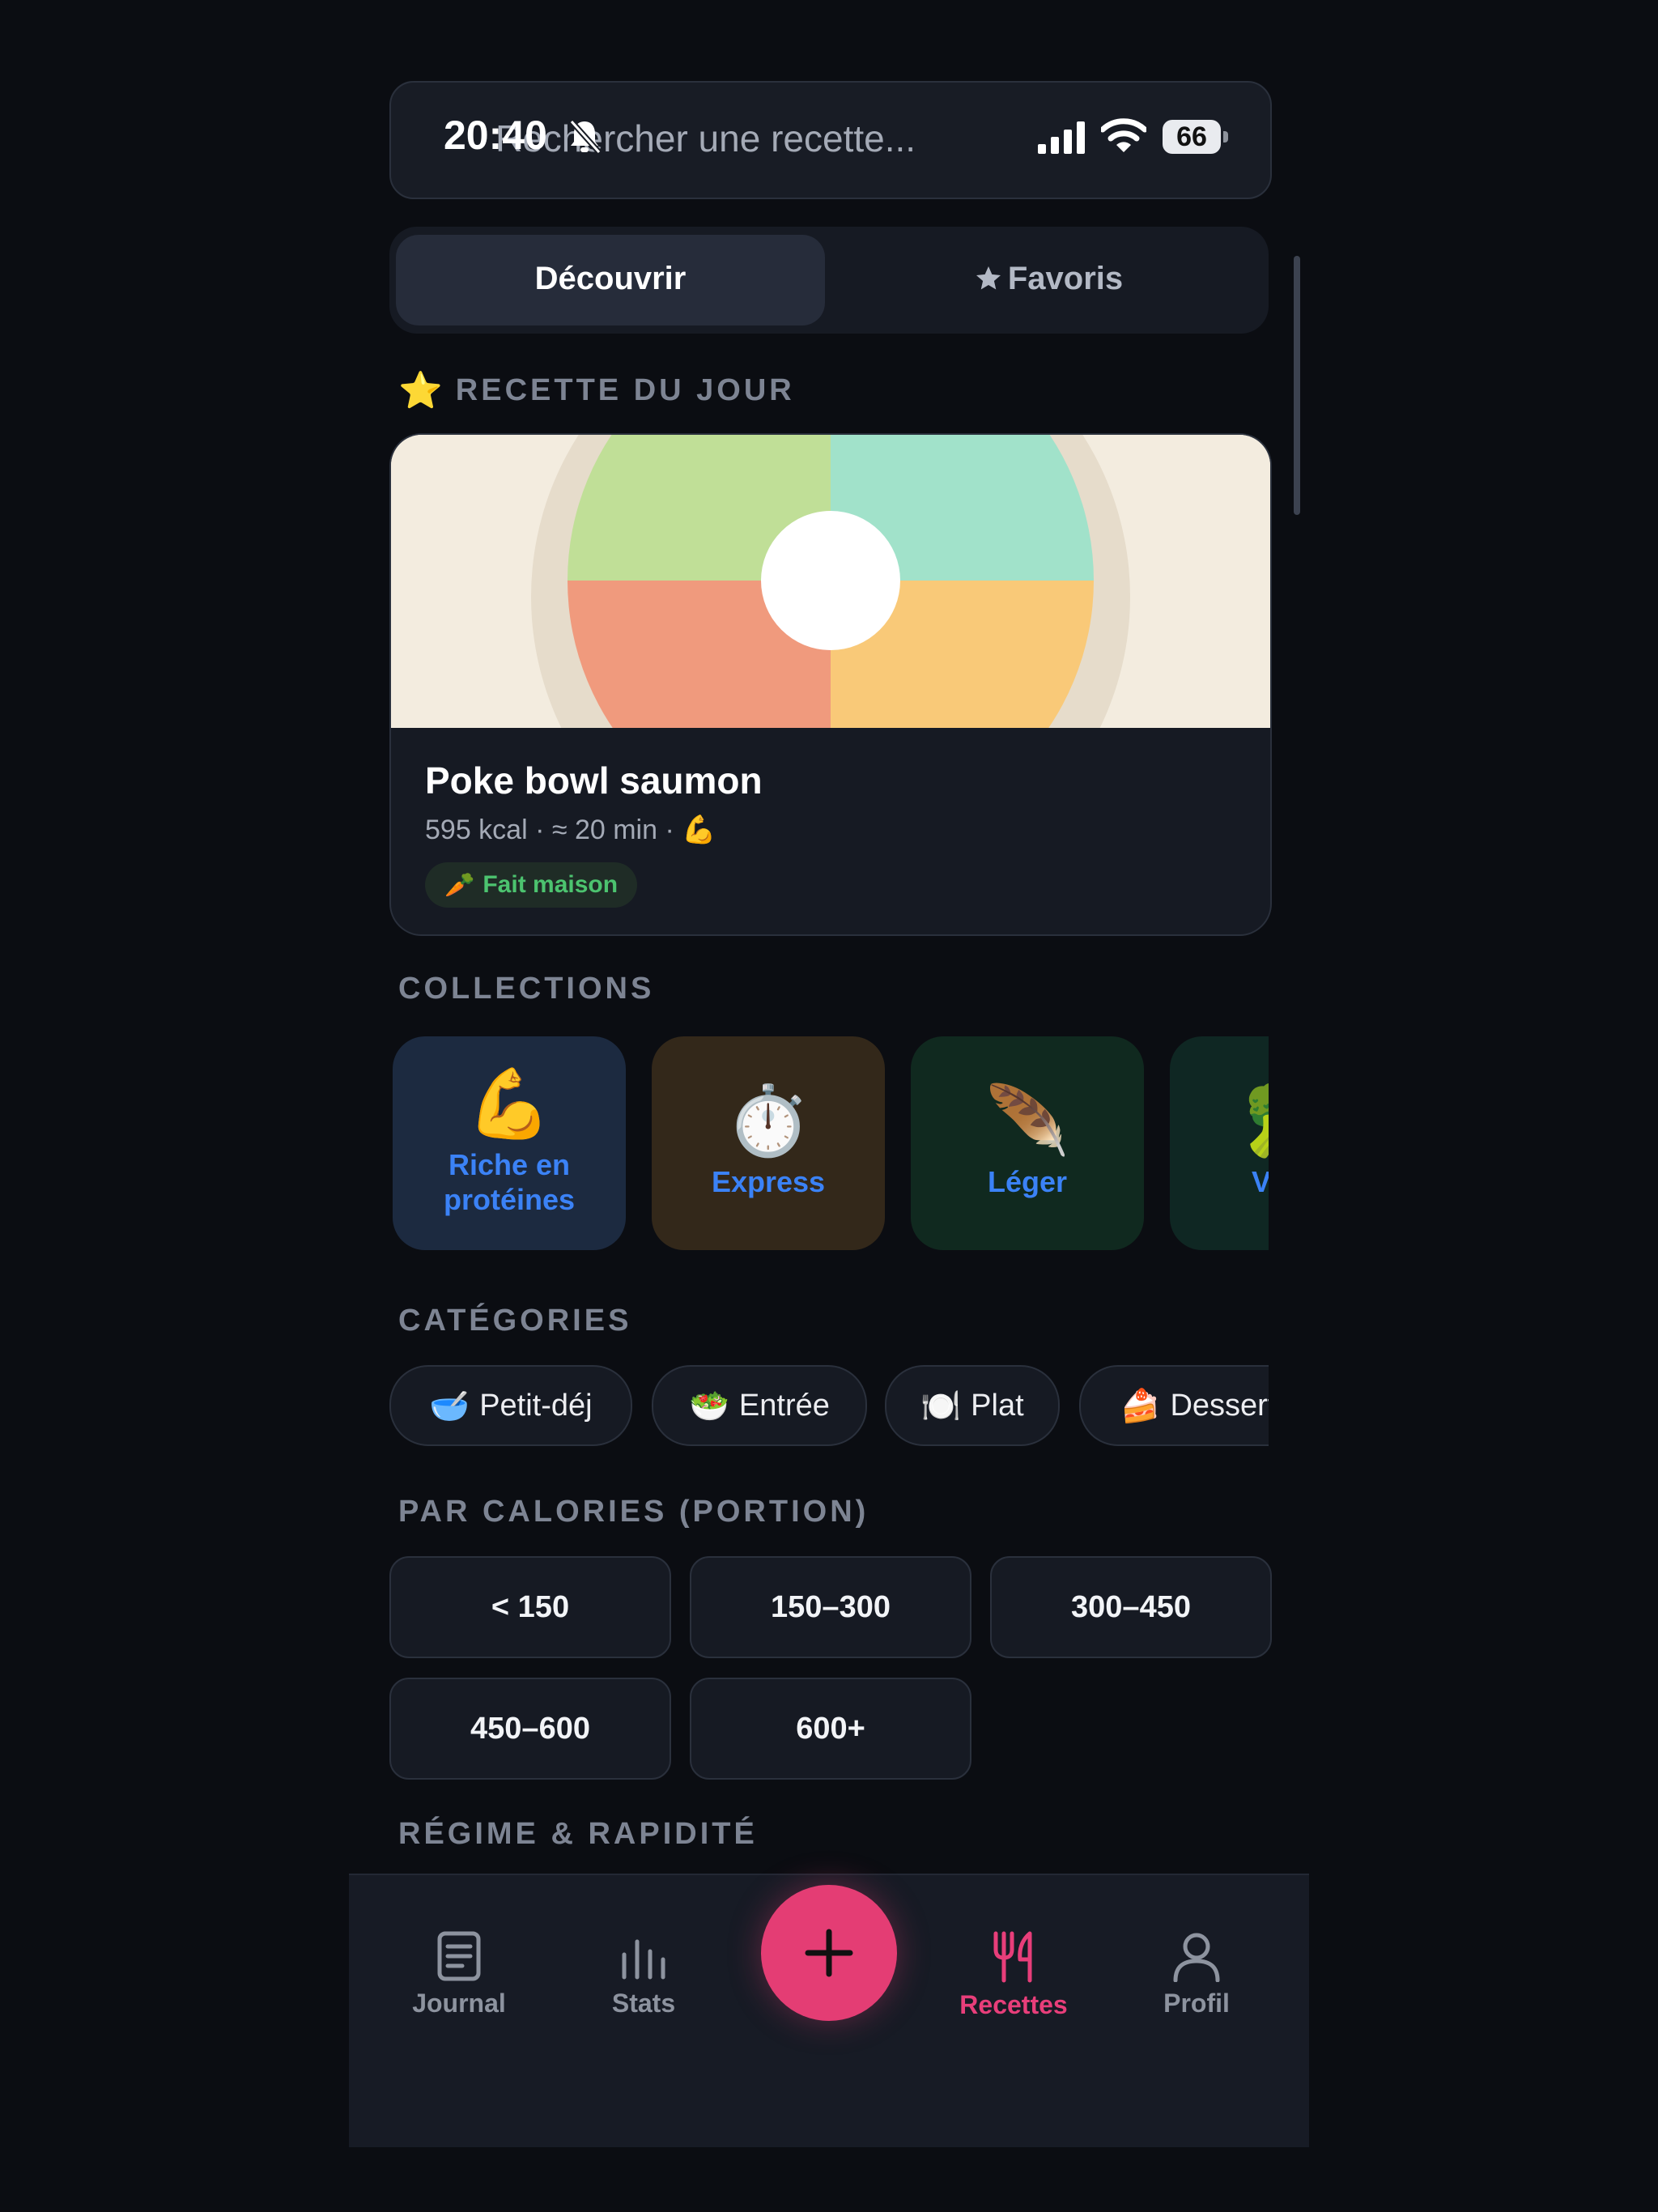 This screenshot has width=1658, height=2212. I want to click on calorie-filter-600-plus: 600+, so click(830, 1729).